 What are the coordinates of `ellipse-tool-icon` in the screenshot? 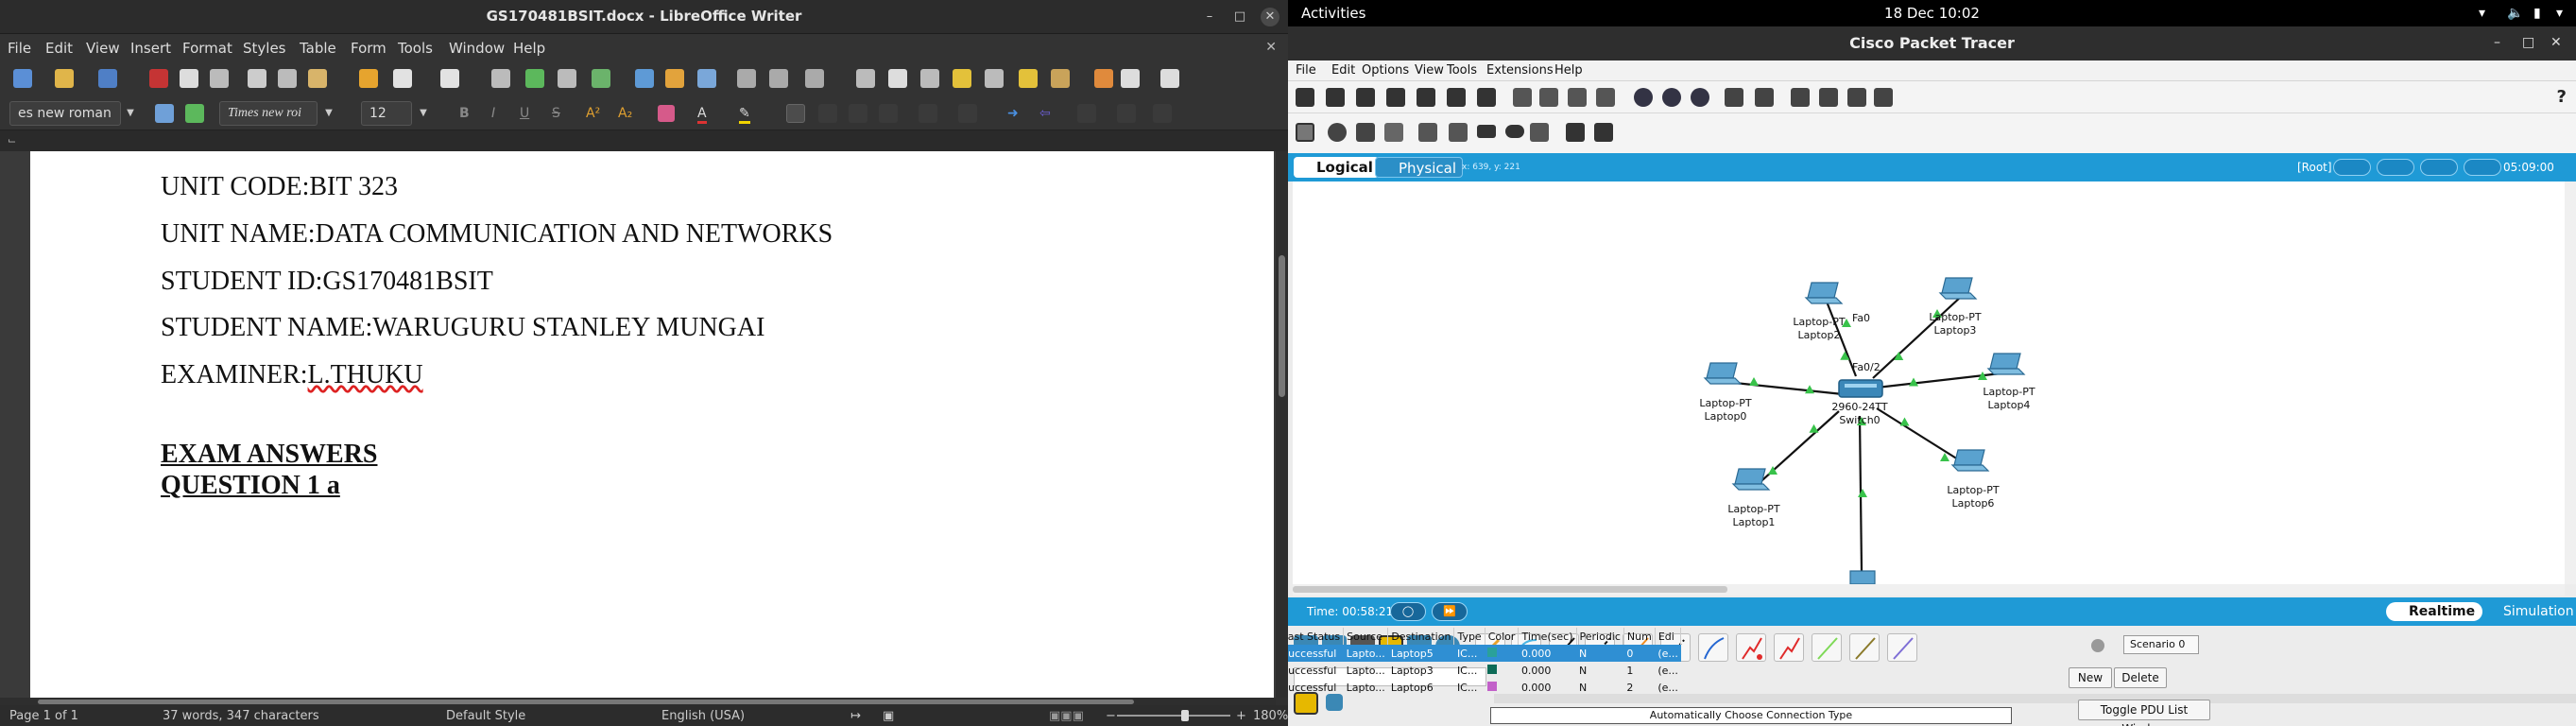 It's located at (1514, 131).